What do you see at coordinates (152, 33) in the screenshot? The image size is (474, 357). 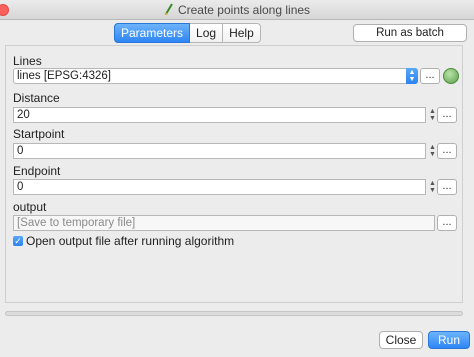 I see `tab-parameters: Parameters` at bounding box center [152, 33].